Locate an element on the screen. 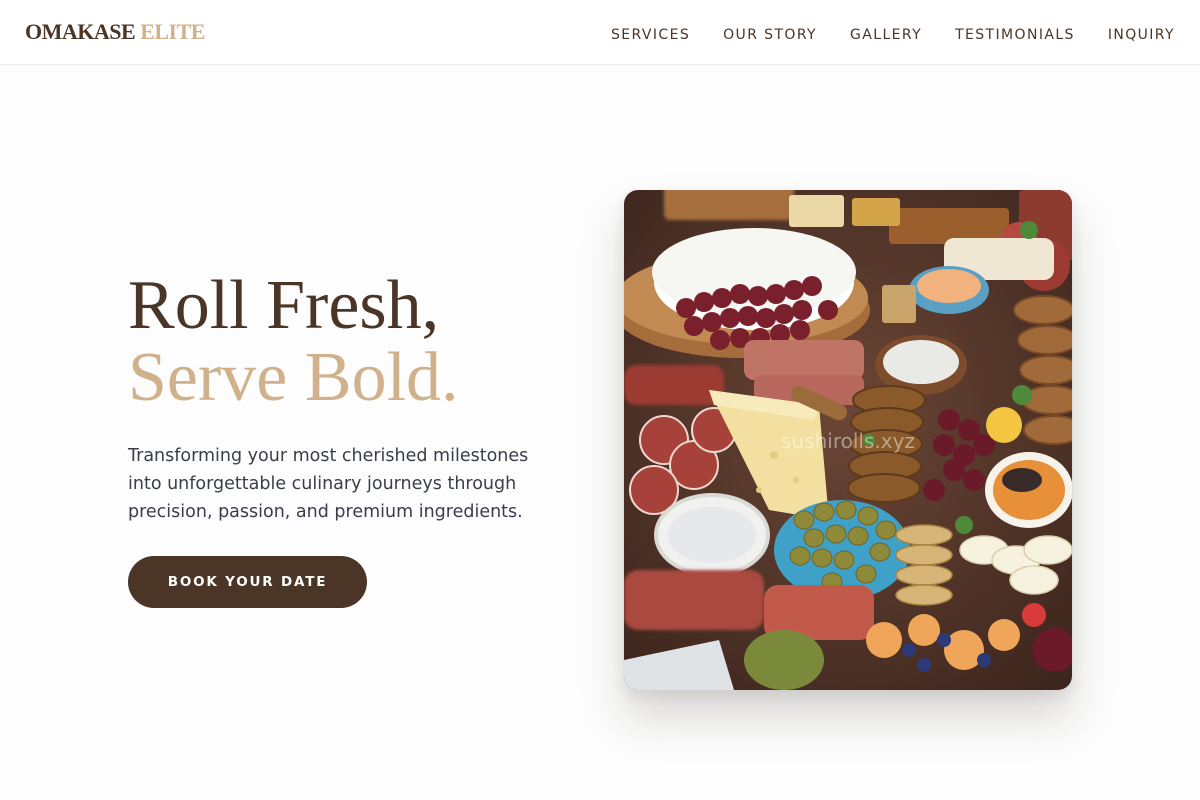 The height and width of the screenshot is (800, 1200). headline-line-1: Roll Fresh, is located at coordinates (284, 305).